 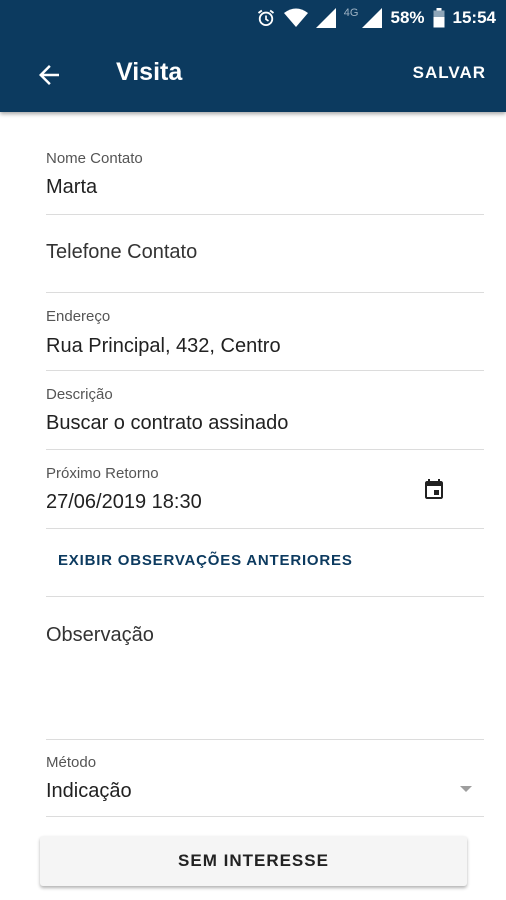 What do you see at coordinates (71, 762) in the screenshot?
I see `metodo-label: Método` at bounding box center [71, 762].